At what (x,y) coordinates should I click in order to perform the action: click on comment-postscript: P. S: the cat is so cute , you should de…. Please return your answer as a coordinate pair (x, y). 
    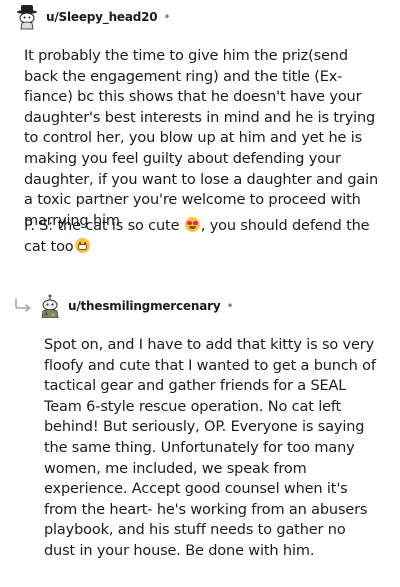
    Looking at the image, I should click on (205, 236).